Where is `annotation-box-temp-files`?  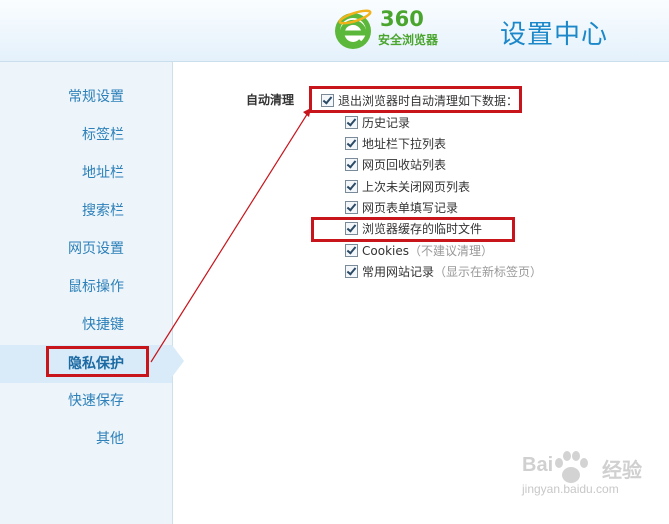 annotation-box-temp-files is located at coordinates (413, 229).